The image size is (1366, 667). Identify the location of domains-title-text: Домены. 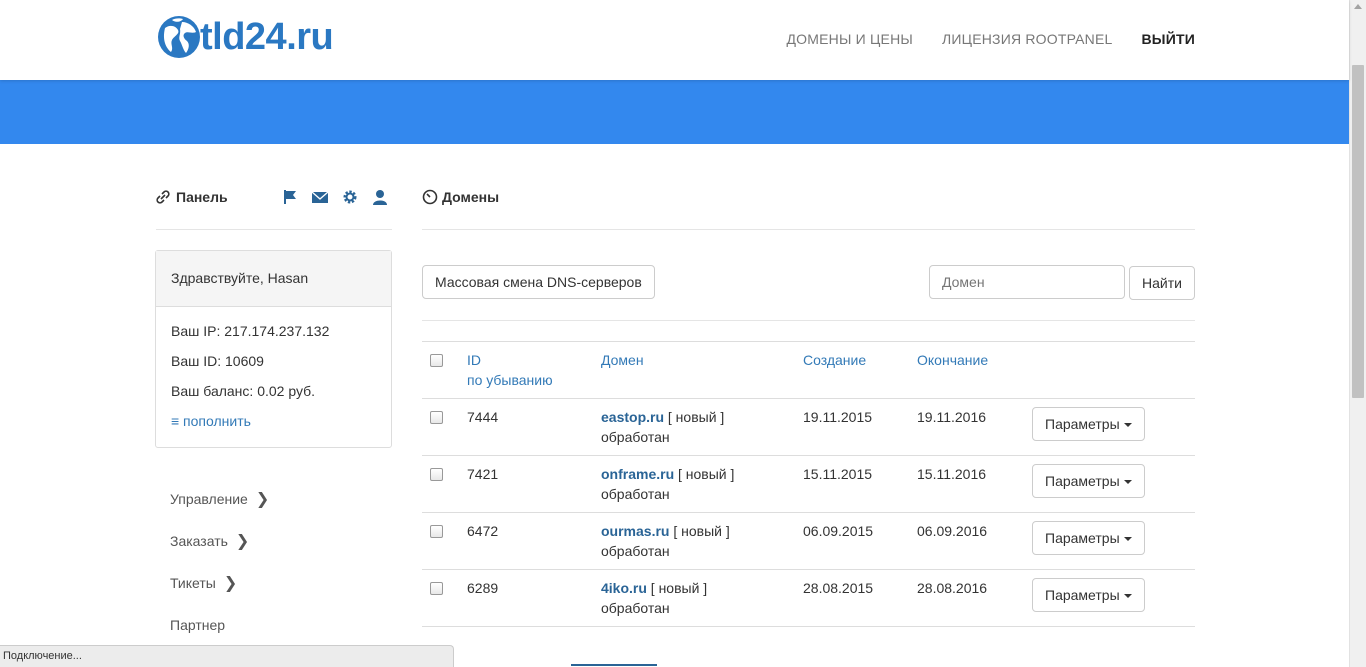
(471, 197).